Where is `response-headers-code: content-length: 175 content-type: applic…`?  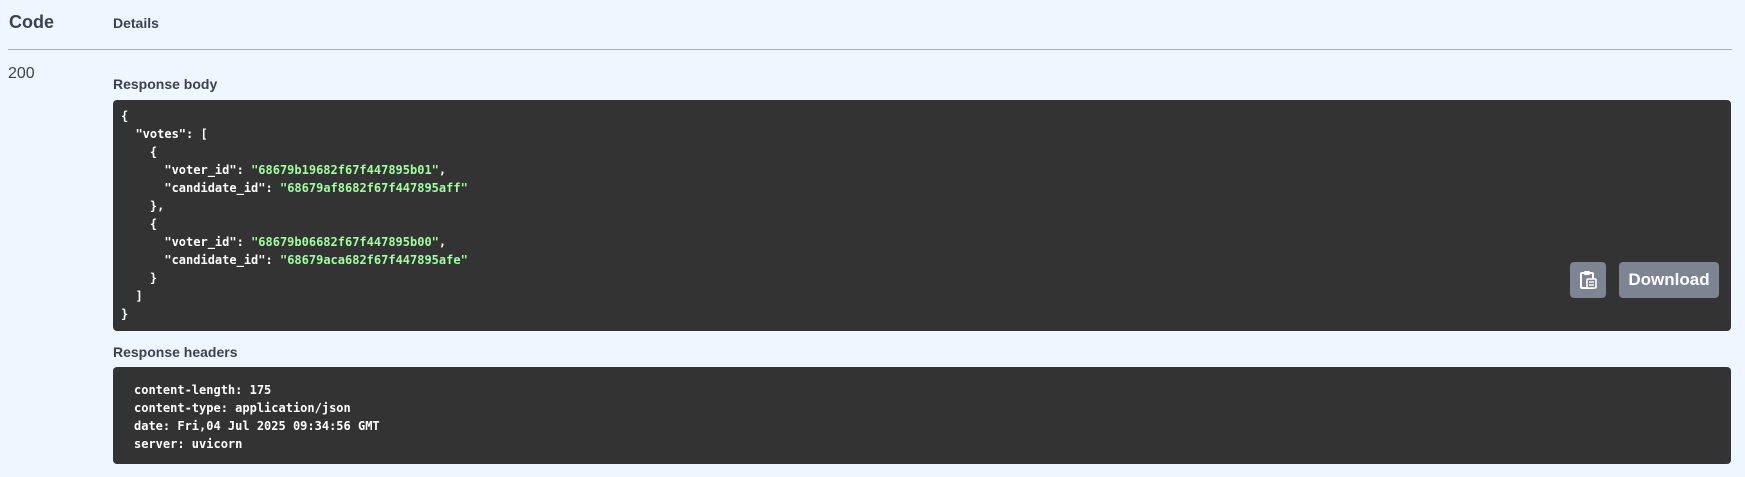
response-headers-code: content-length: 175 content-type: applic… is located at coordinates (257, 417).